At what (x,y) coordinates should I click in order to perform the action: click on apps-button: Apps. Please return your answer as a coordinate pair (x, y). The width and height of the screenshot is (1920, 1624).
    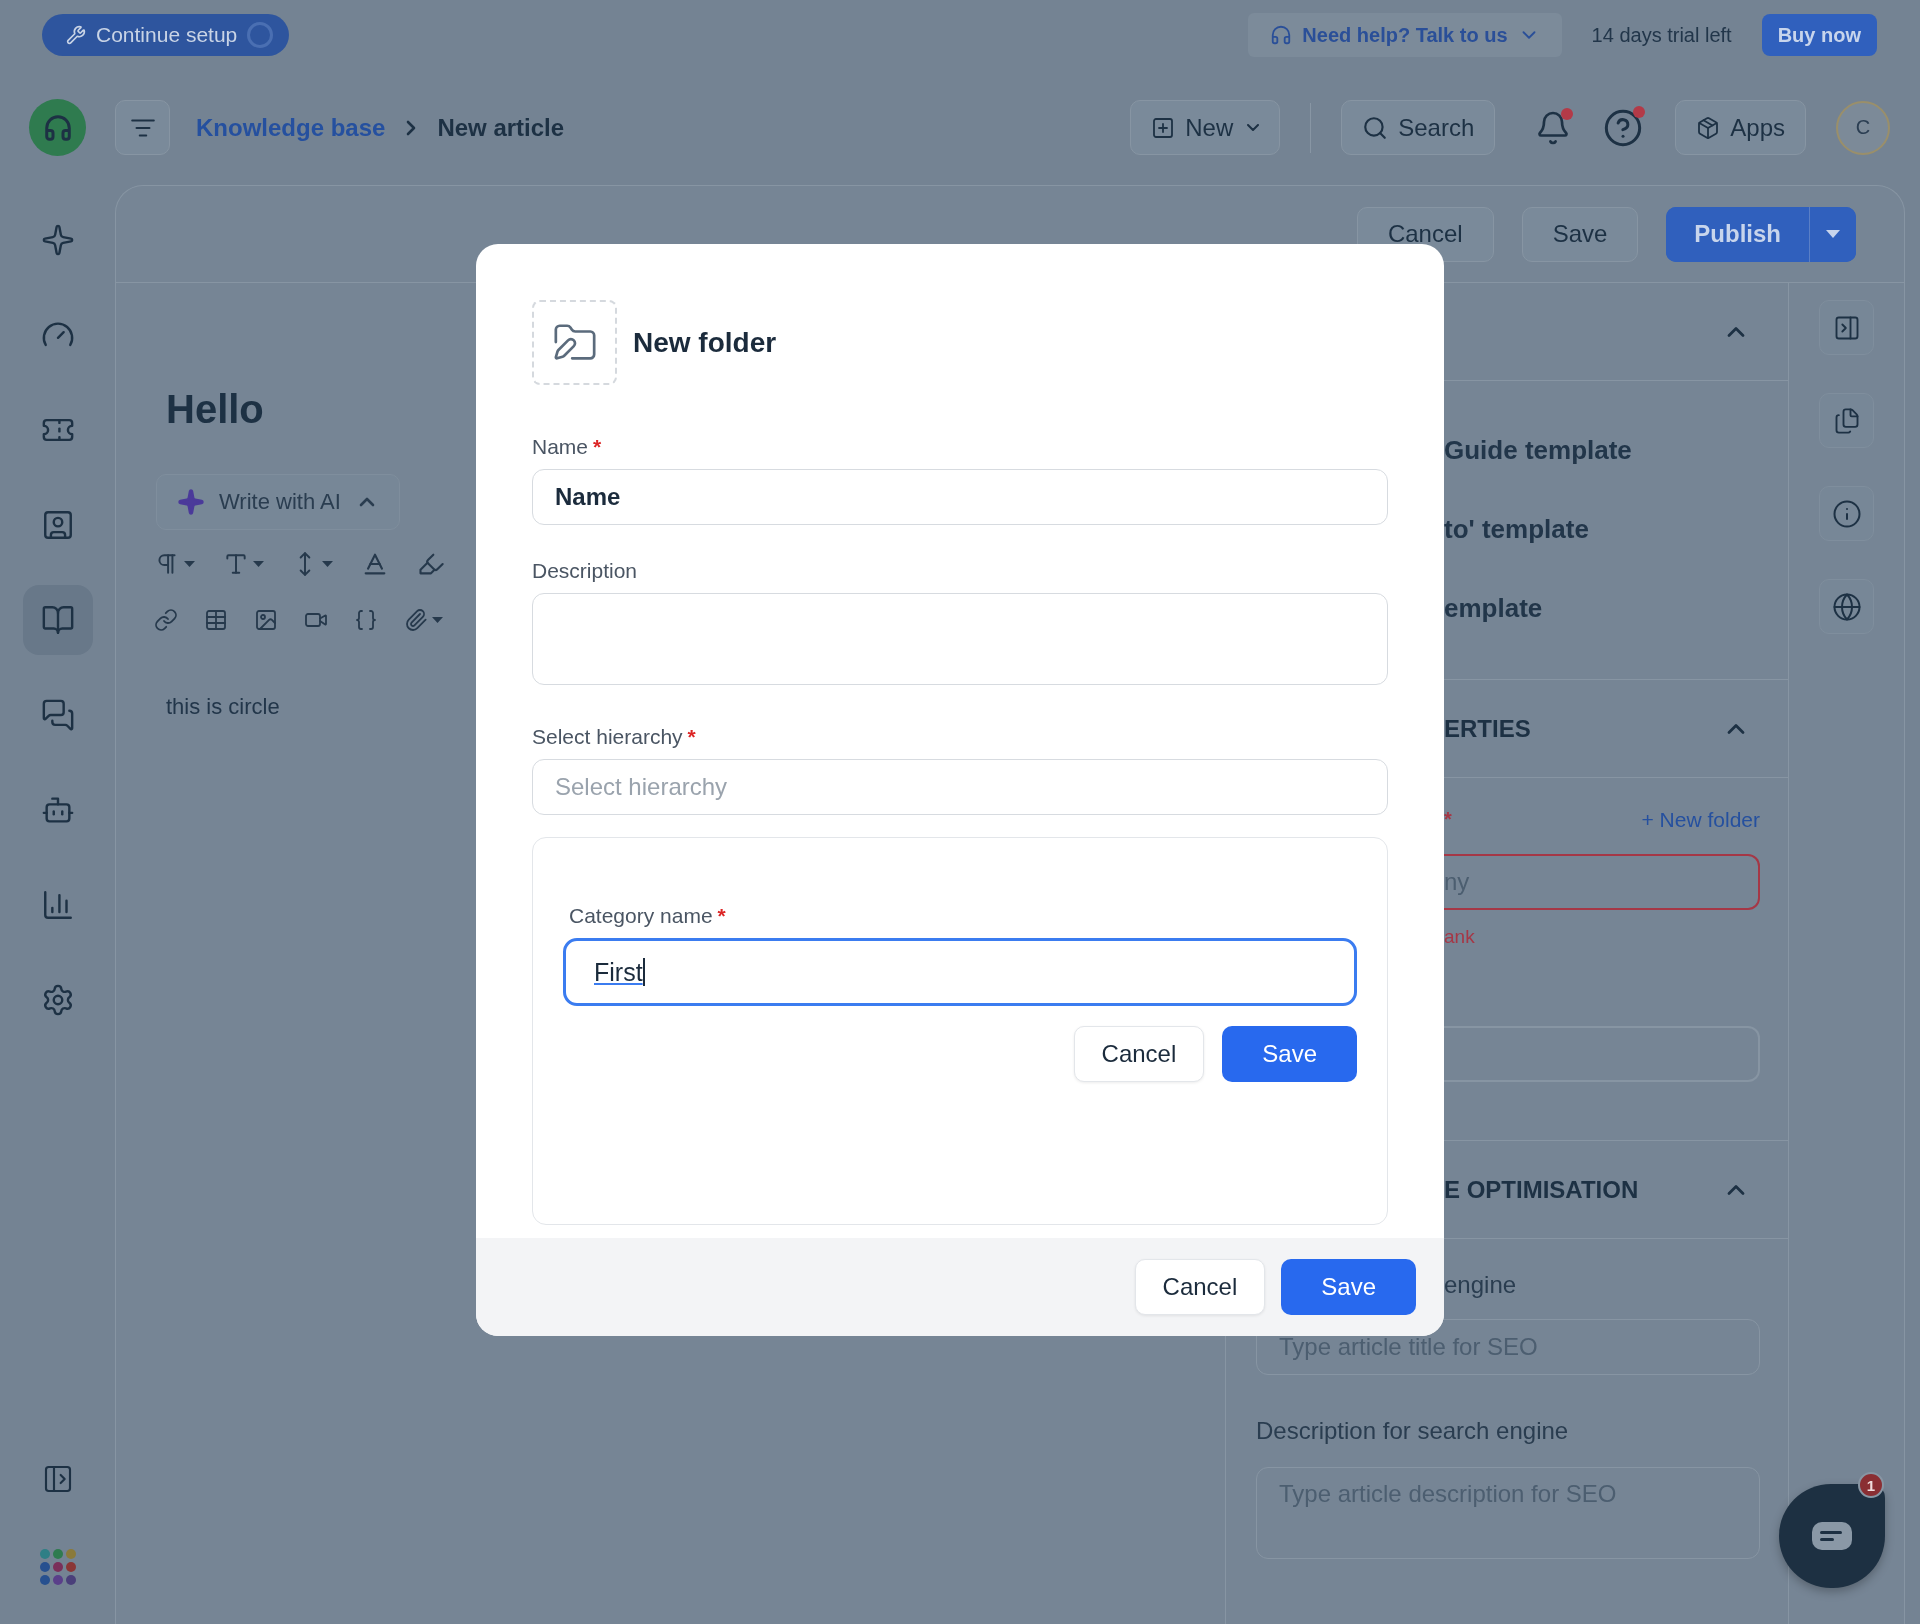
    Looking at the image, I should click on (1740, 127).